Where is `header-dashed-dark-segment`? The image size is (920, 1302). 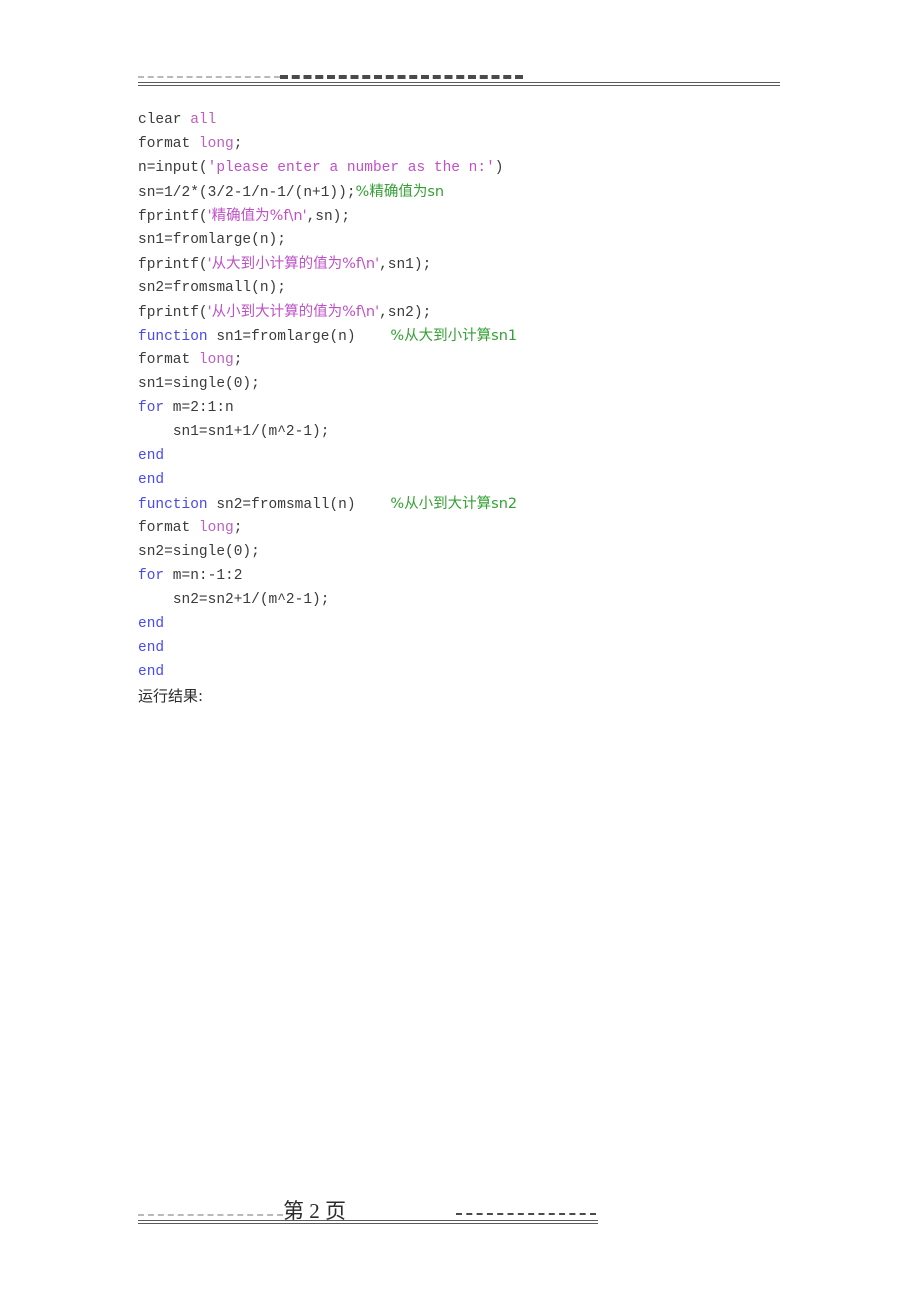 header-dashed-dark-segment is located at coordinates (401, 77).